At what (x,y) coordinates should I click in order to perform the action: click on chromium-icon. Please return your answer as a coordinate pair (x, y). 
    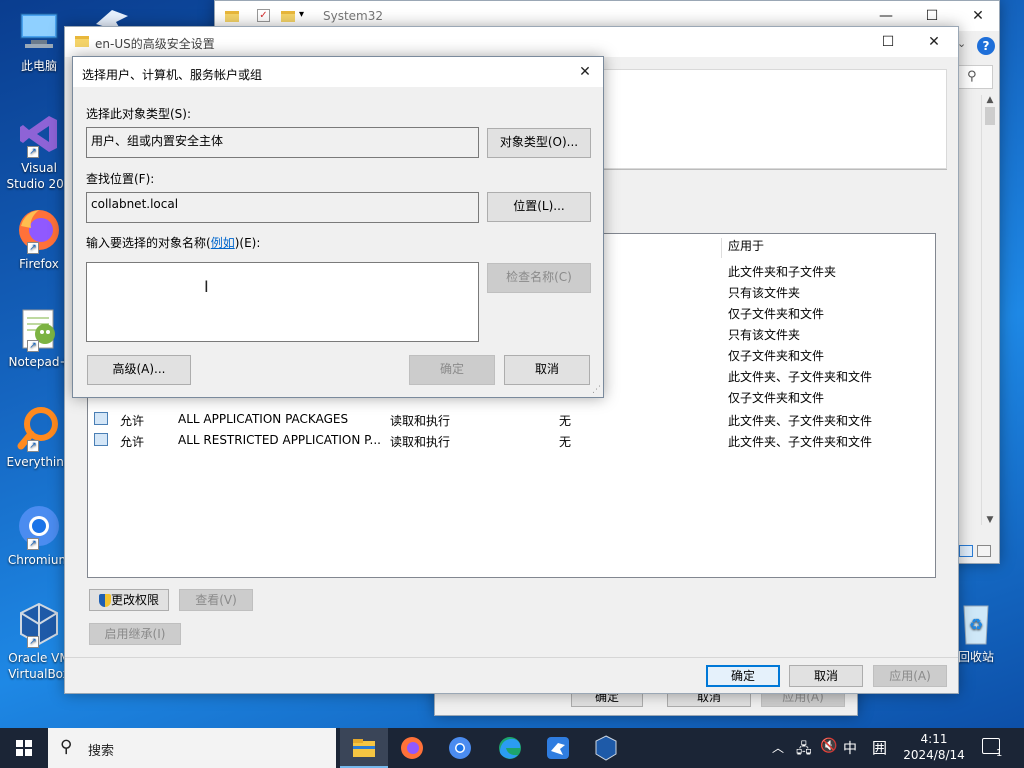
    Looking at the image, I should click on (460, 748).